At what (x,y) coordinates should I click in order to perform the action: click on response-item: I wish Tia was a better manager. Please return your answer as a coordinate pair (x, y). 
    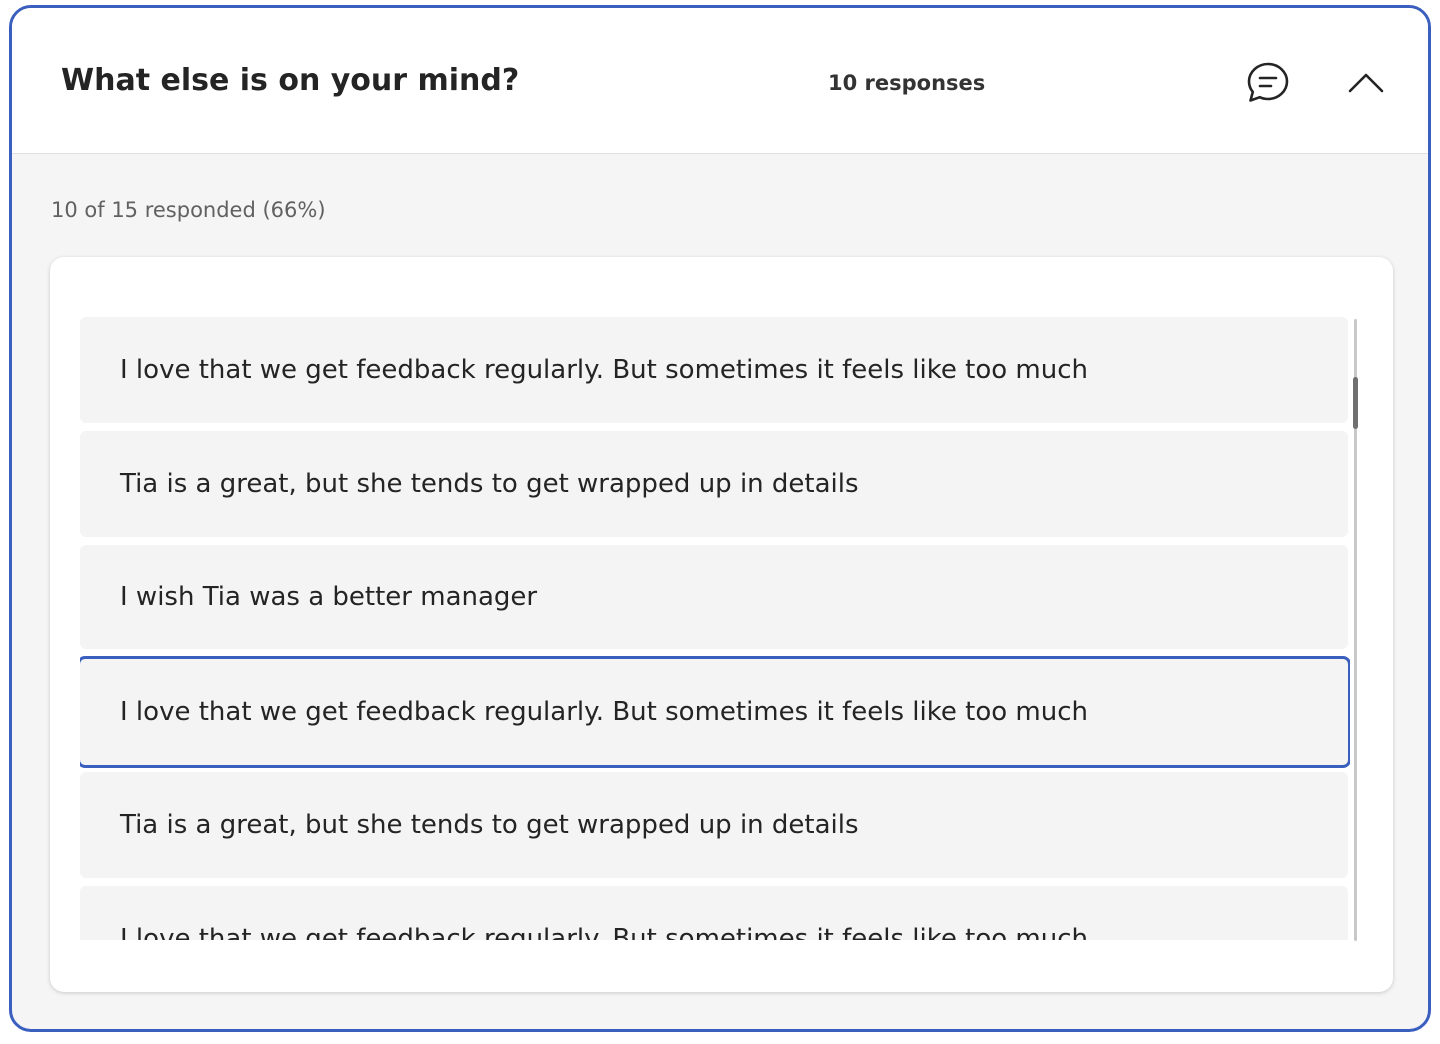
    Looking at the image, I should click on (714, 597).